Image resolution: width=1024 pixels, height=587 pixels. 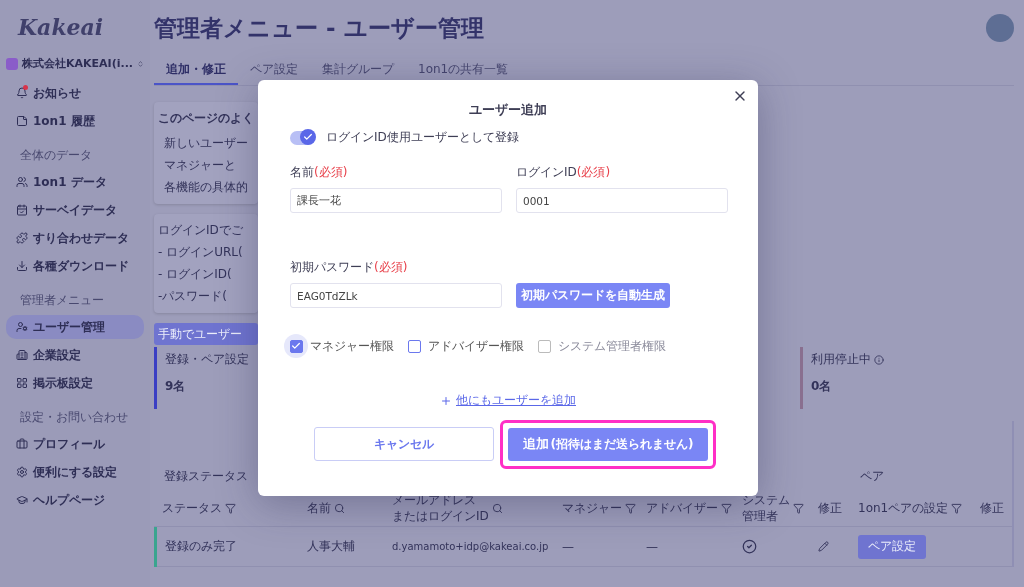 I want to click on section-heading: 設定・お問い合わせ, so click(x=74, y=417).